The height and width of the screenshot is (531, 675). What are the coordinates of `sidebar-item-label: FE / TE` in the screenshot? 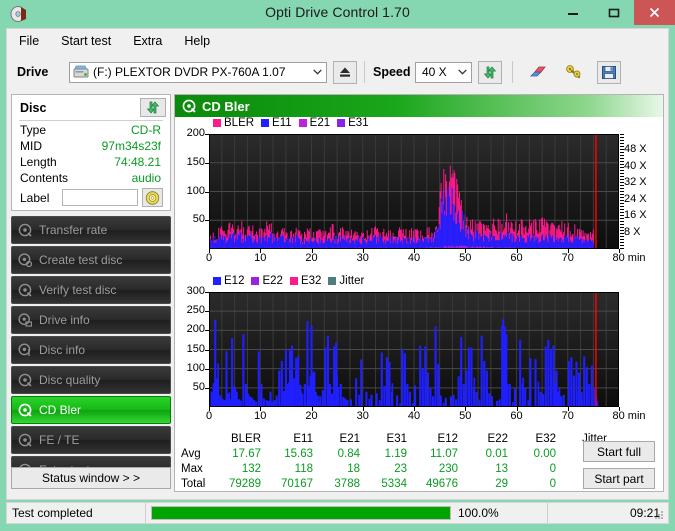 It's located at (59, 440).